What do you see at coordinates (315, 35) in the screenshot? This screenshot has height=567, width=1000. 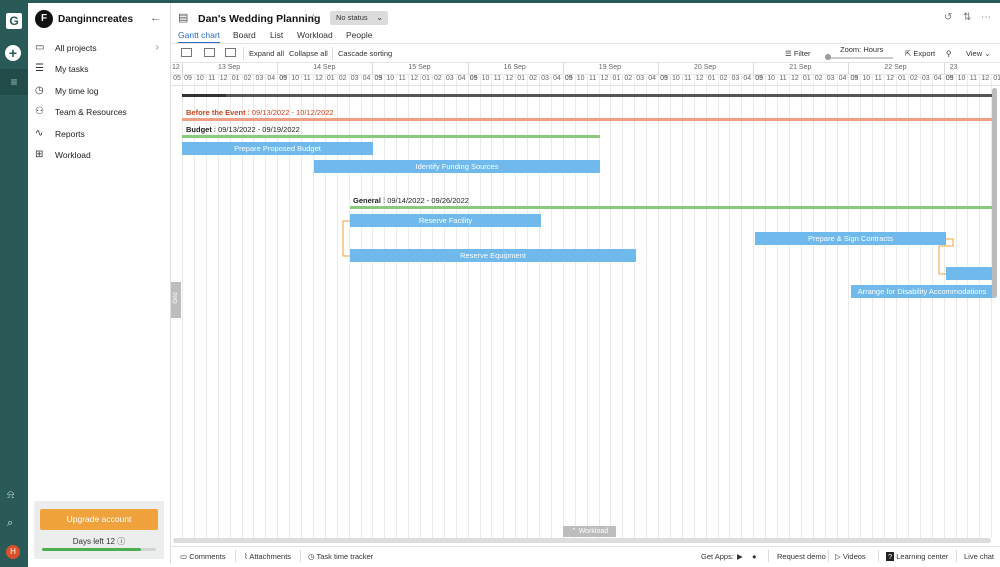 I see `tab-workload: Workload` at bounding box center [315, 35].